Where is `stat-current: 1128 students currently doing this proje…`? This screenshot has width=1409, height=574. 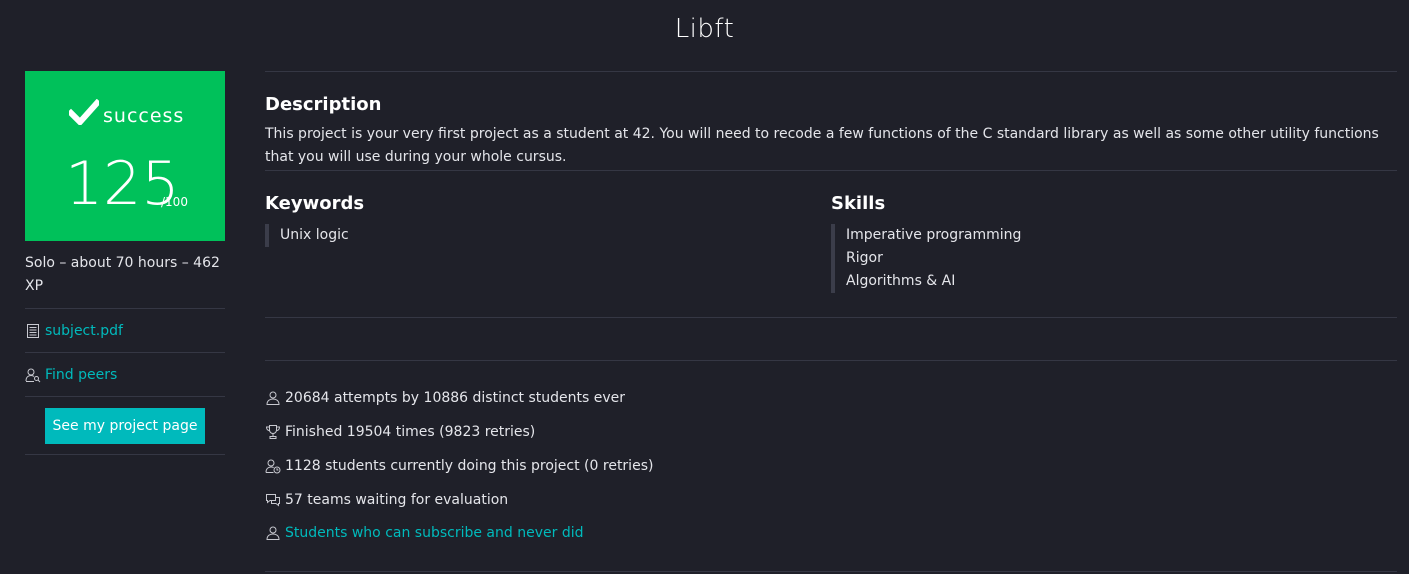 stat-current: 1128 students currently doing this proje… is located at coordinates (831, 466).